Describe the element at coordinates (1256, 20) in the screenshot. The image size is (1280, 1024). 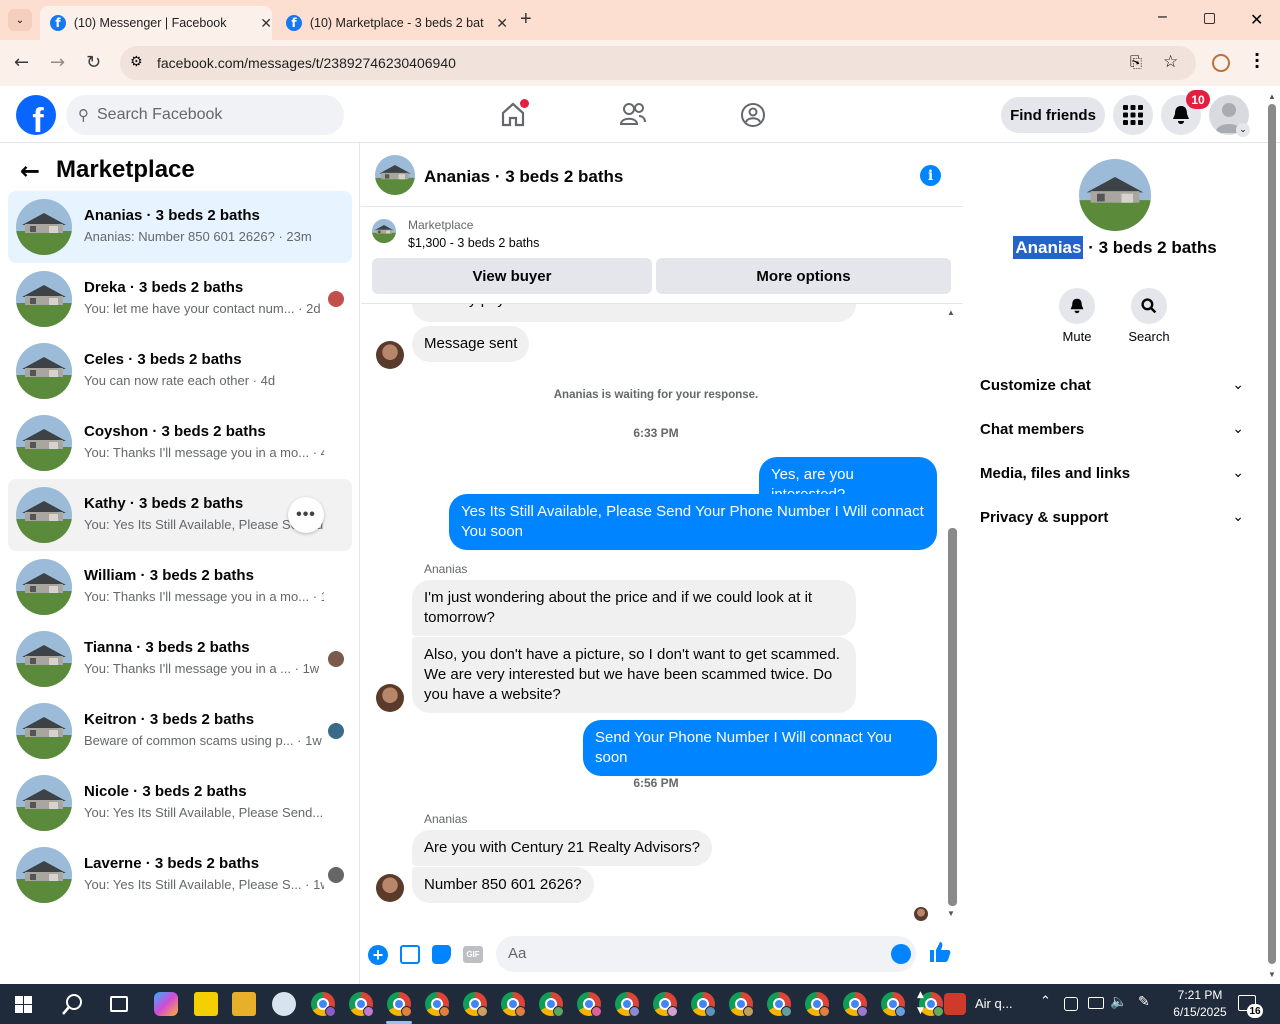
I see `close-window-button: ✕` at that location.